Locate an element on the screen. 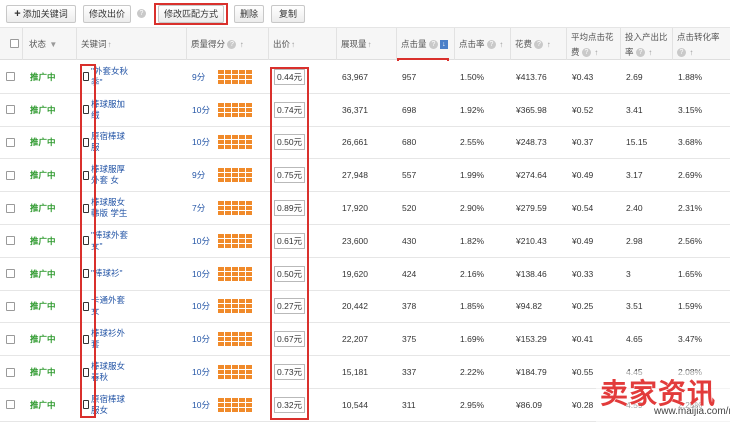 The height and width of the screenshot is (423, 730). col-conversion: 点击转化率 ? ↑ is located at coordinates (701, 44).